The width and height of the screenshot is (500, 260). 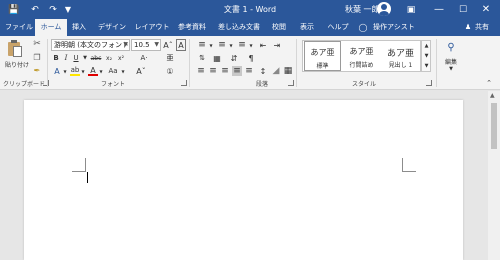 What do you see at coordinates (362, 9) in the screenshot?
I see `user-name: 秋葉 一郎` at bounding box center [362, 9].